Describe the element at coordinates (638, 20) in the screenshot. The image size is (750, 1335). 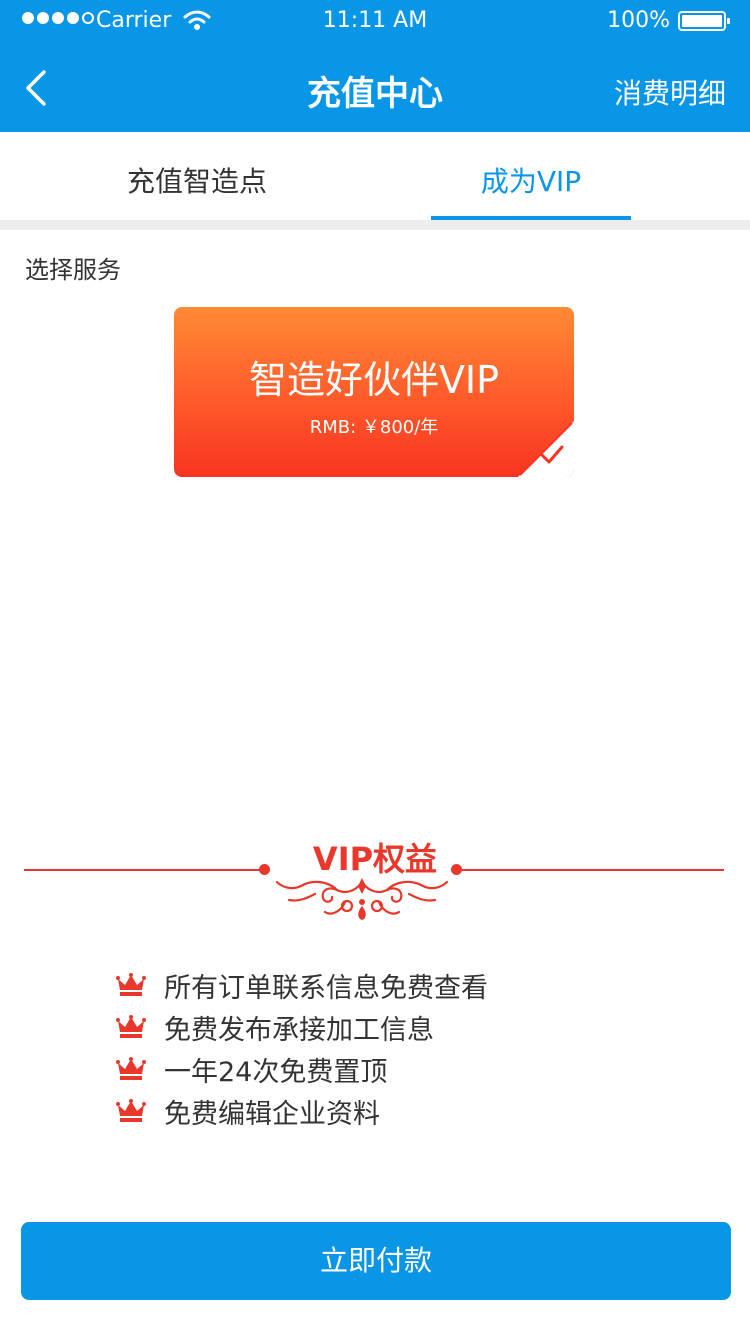
I see `battery-percentage: 100%` at that location.